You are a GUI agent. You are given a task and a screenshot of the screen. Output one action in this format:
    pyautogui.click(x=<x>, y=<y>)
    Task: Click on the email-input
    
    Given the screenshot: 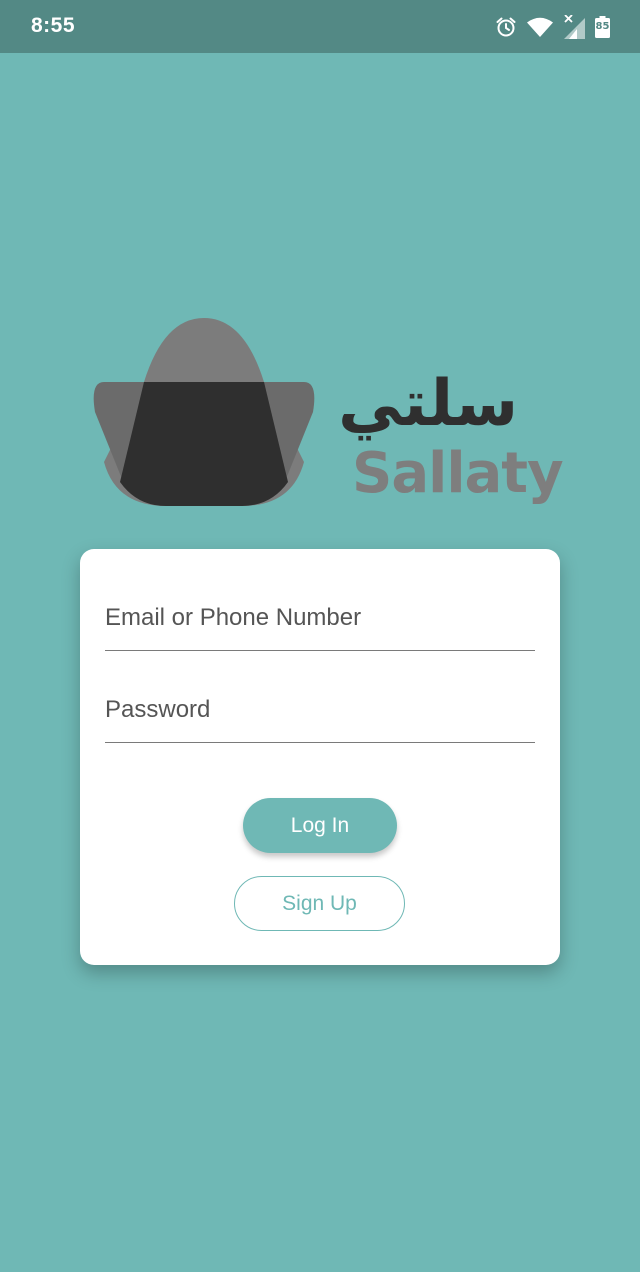 What is the action you would take?
    pyautogui.click(x=320, y=618)
    